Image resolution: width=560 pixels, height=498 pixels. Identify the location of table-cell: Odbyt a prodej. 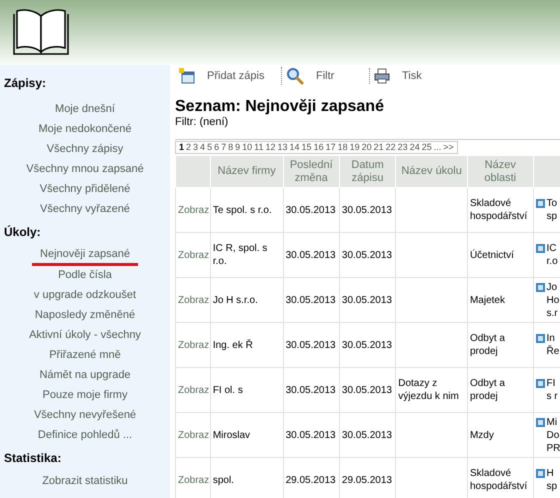
(500, 345).